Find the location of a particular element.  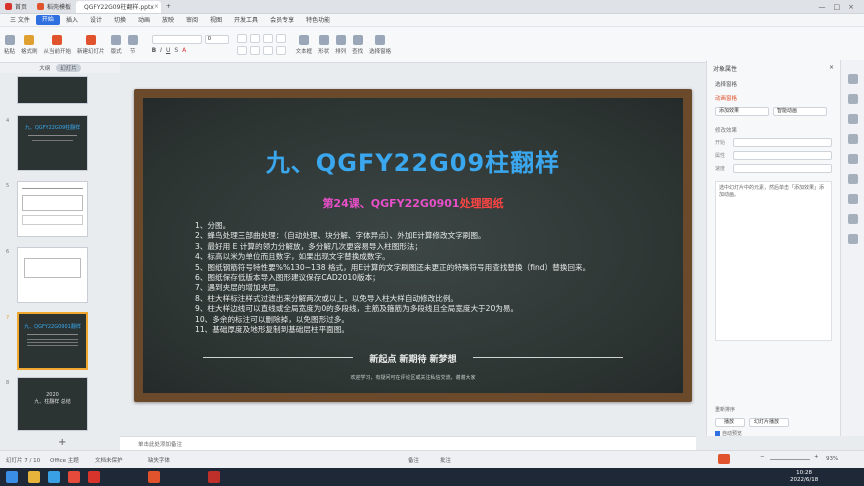

comments-toggle: 批注 is located at coordinates (445, 460).